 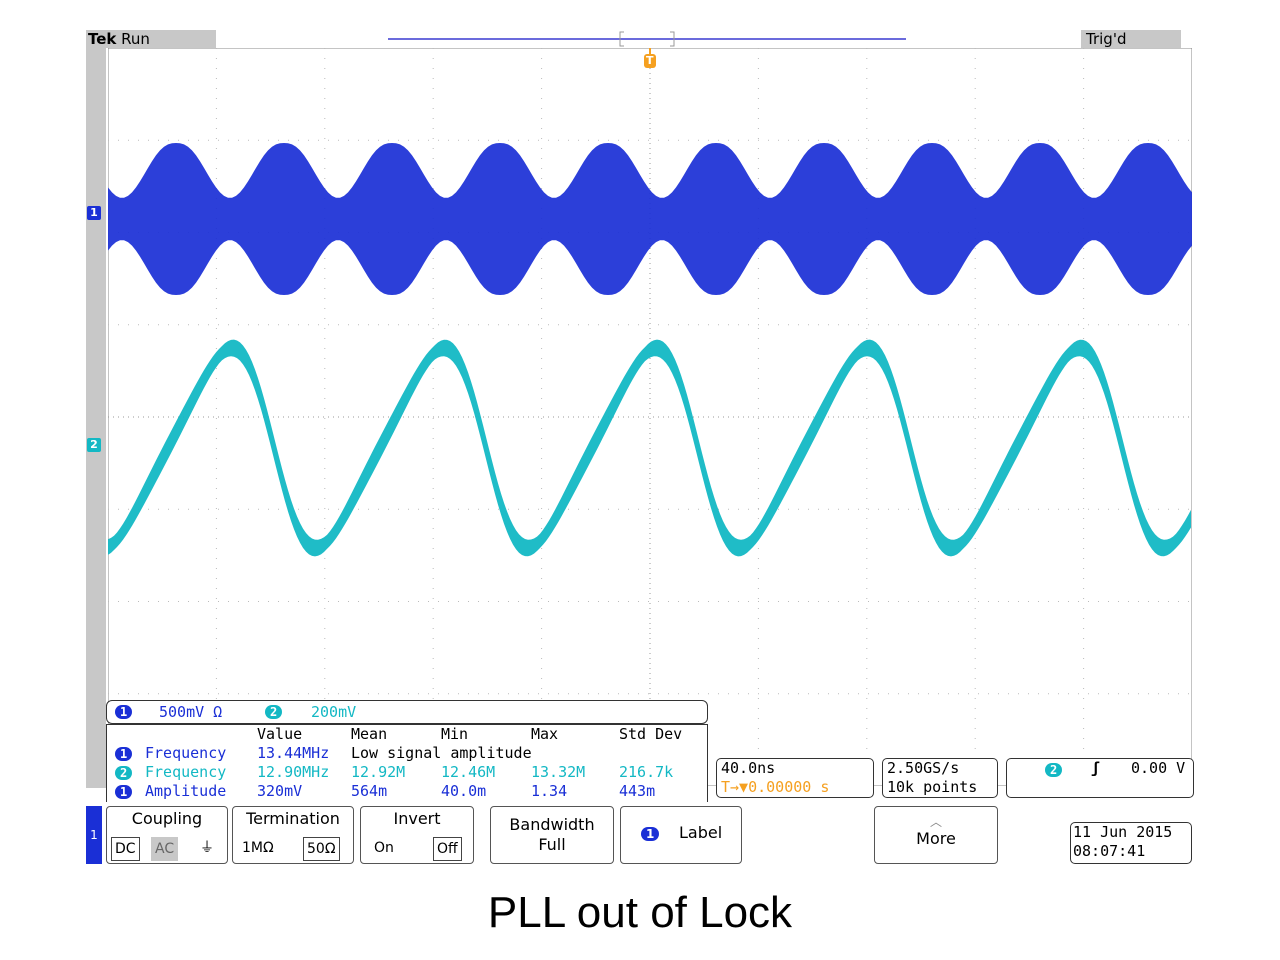 I want to click on trigger-marker-label: T, so click(x=650, y=60).